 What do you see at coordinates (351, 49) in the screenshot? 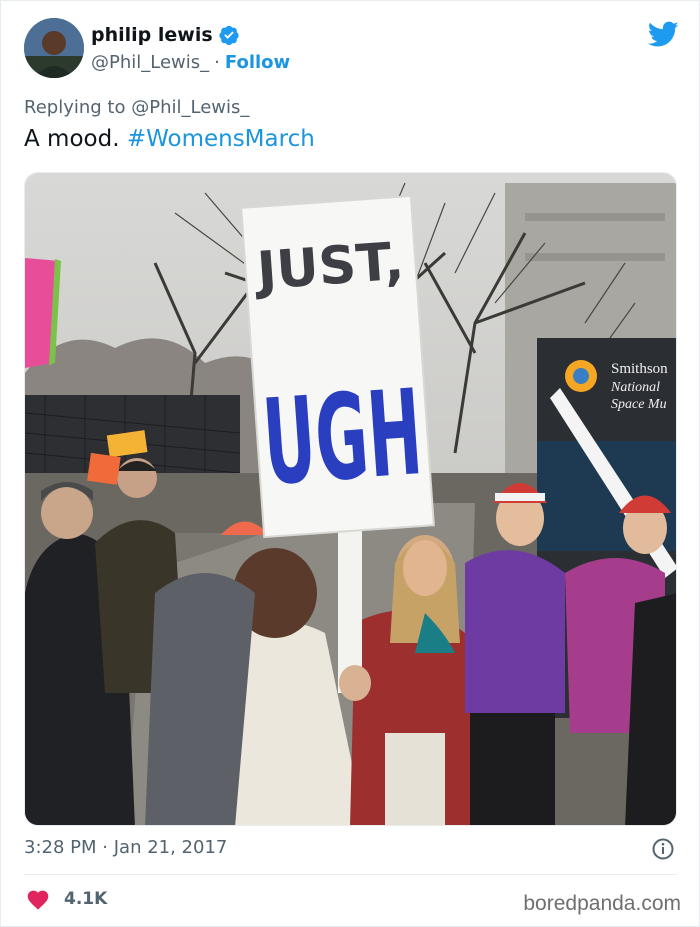
I see `tweet-header: philip lewis @Phil_Lewis_ · Follow` at bounding box center [351, 49].